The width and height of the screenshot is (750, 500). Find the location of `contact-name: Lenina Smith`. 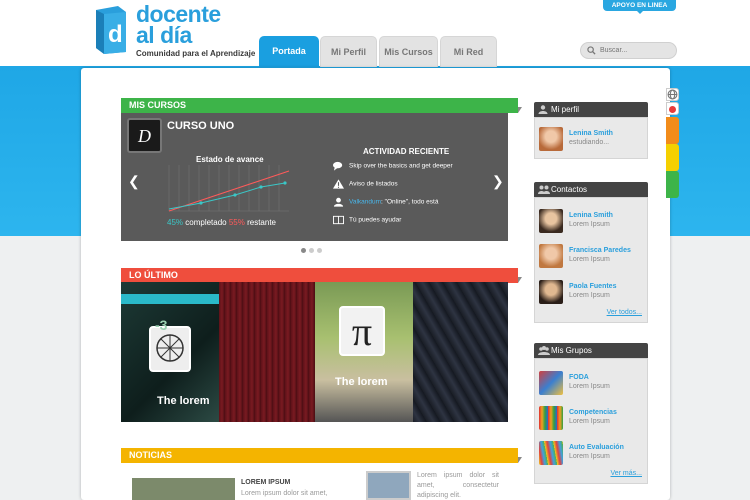

contact-name: Lenina Smith is located at coordinates (591, 215).